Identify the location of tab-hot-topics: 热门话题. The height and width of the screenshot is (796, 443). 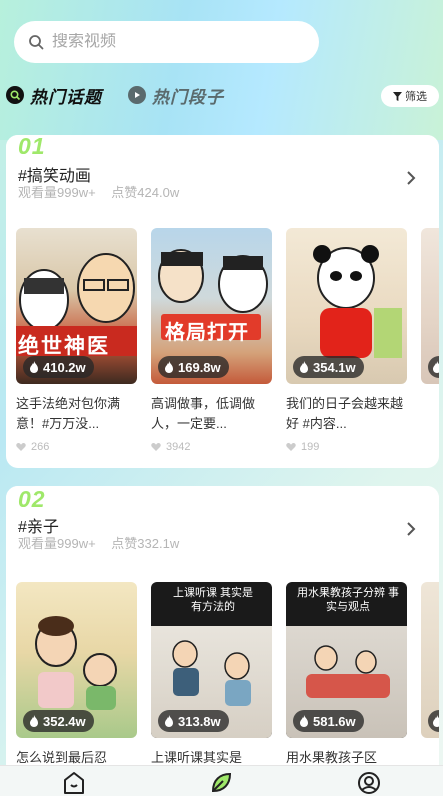
(54, 95).